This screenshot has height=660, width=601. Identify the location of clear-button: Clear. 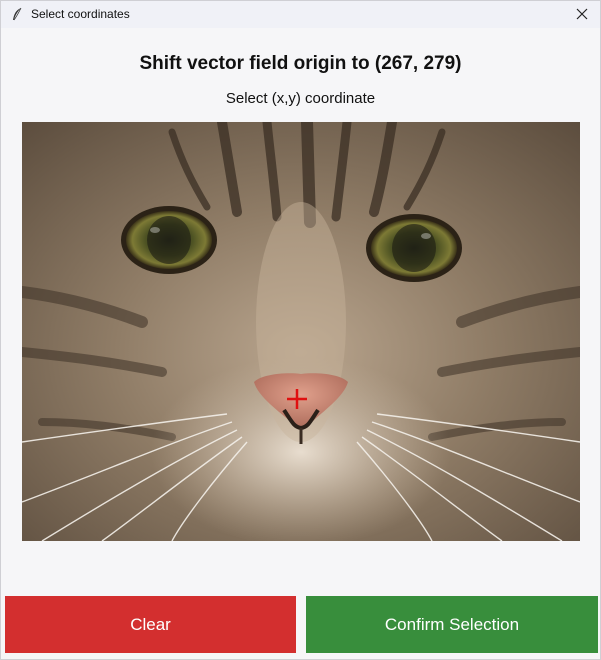
(150, 624).